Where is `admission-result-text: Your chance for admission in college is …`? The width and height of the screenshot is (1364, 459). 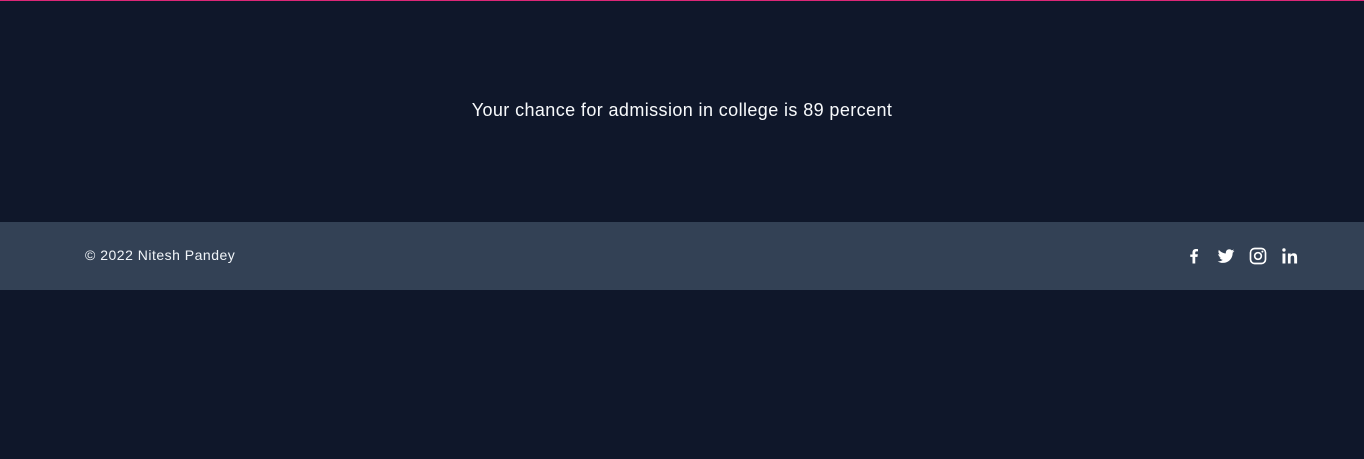
admission-result-text: Your chance for admission in college is … is located at coordinates (682, 110).